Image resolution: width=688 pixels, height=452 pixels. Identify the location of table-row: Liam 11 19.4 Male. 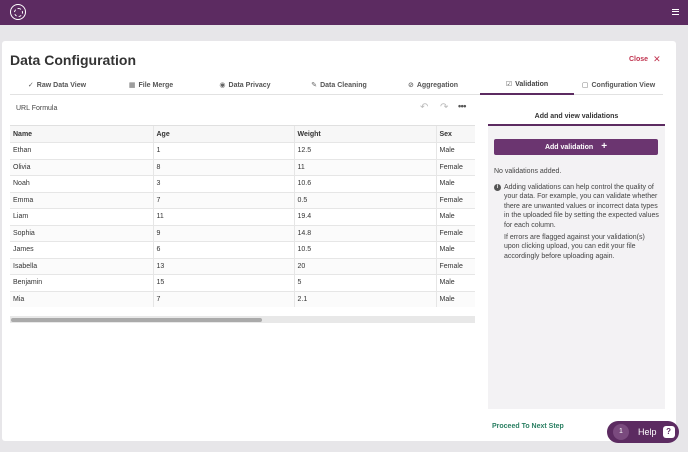
(242, 217).